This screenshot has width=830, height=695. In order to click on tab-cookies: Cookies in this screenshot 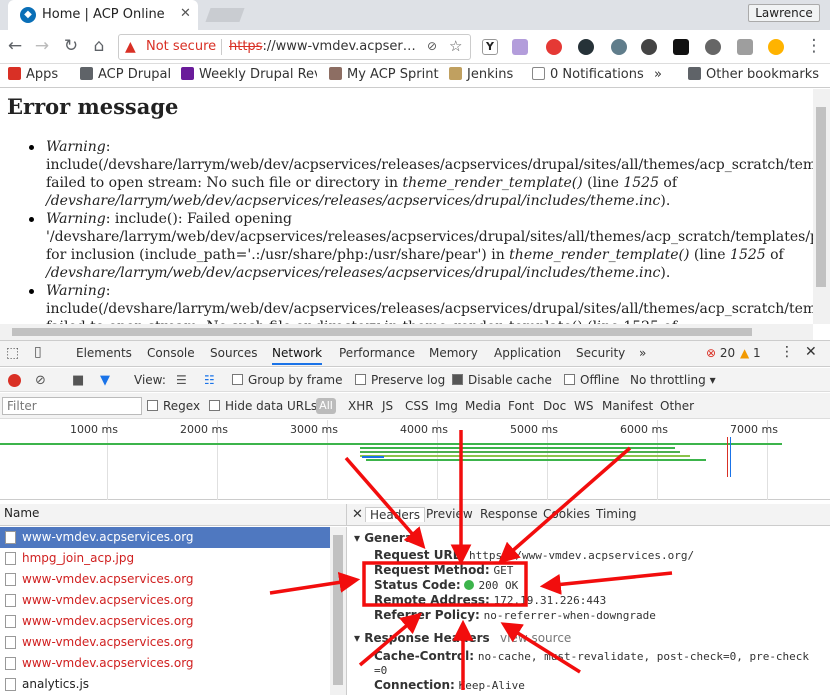, I will do `click(566, 514)`.